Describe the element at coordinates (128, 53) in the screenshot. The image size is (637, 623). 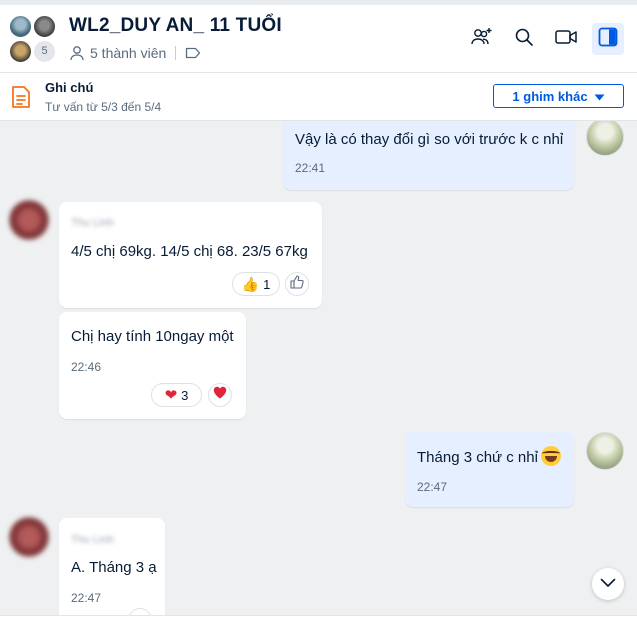
I see `members-link: 5 thành viên` at that location.